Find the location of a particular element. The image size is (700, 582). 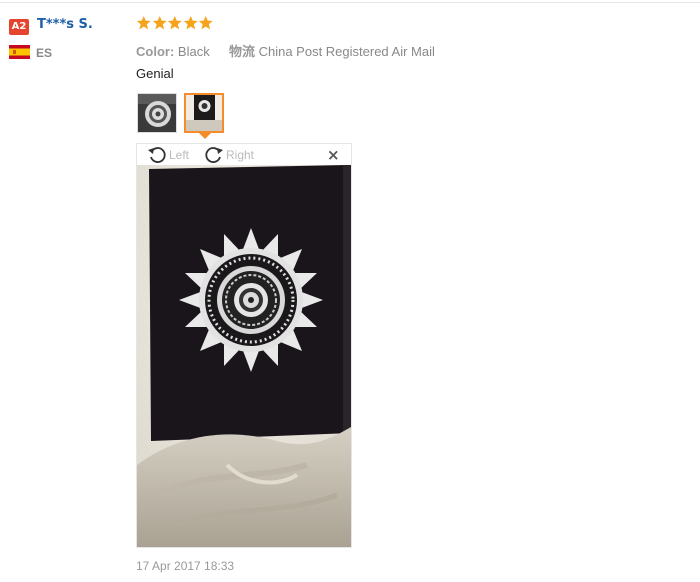

rotate-left-icon is located at coordinates (157, 155).